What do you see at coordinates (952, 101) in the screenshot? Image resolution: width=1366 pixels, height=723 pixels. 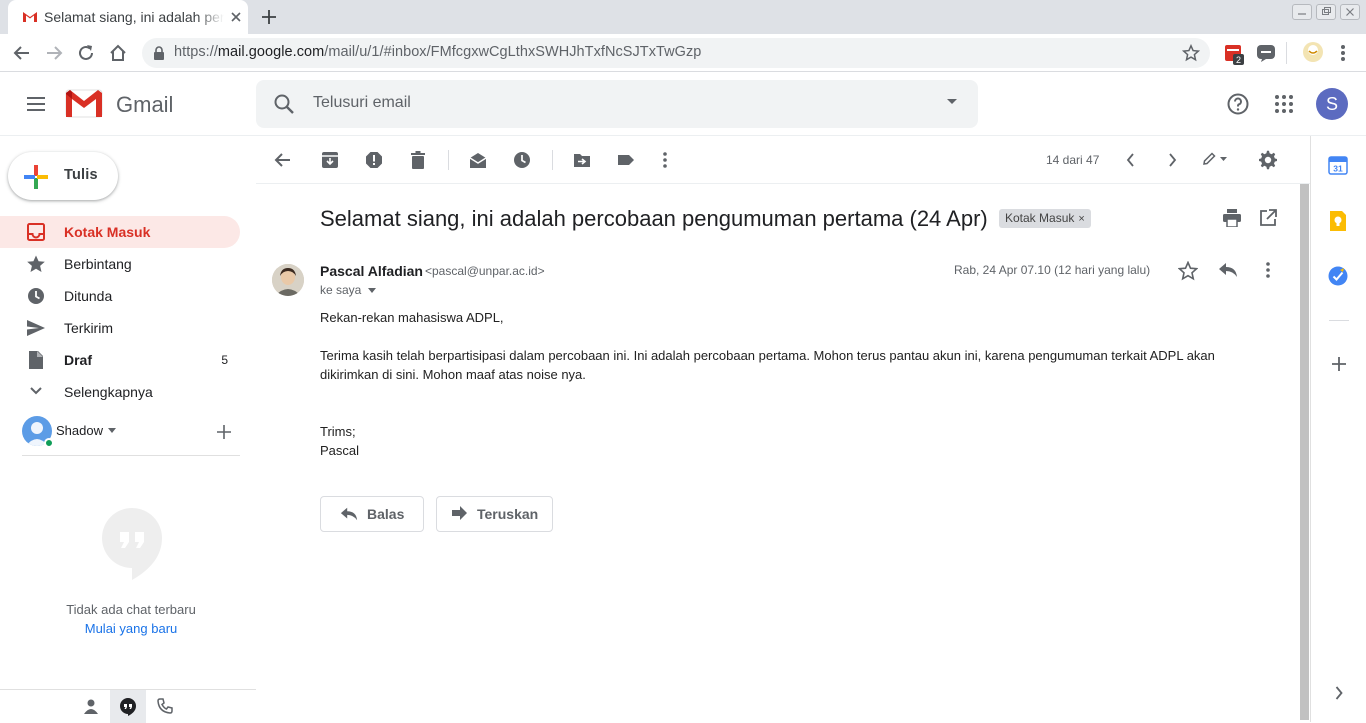 I see `search-options-caret-icon` at bounding box center [952, 101].